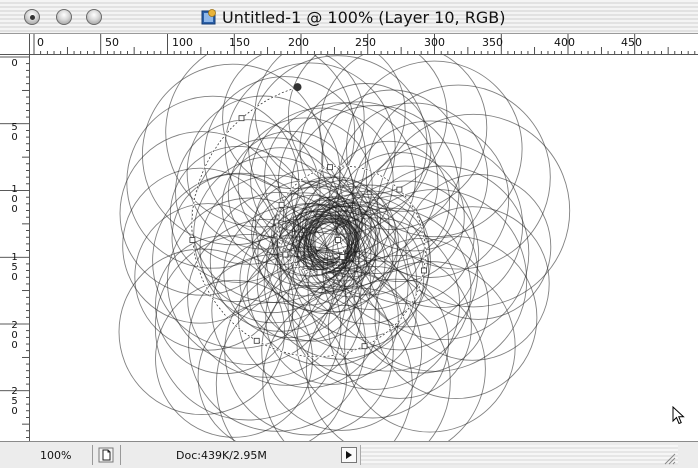 Image resolution: width=698 pixels, height=468 pixels. I want to click on arrow-cursor-icon, so click(678, 415).